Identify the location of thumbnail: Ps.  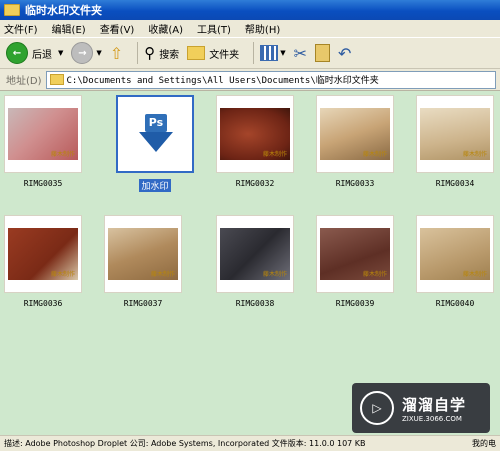
(155, 134).